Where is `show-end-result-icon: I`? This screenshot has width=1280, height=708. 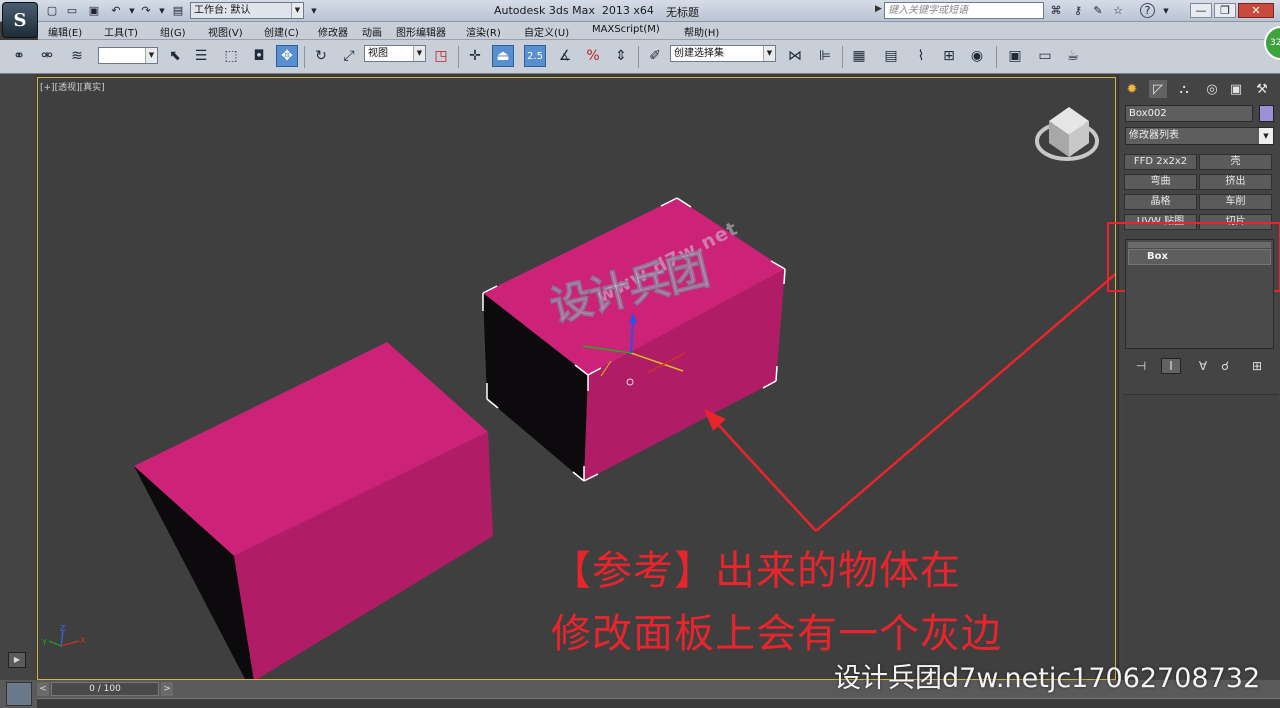 show-end-result-icon: I is located at coordinates (1171, 366).